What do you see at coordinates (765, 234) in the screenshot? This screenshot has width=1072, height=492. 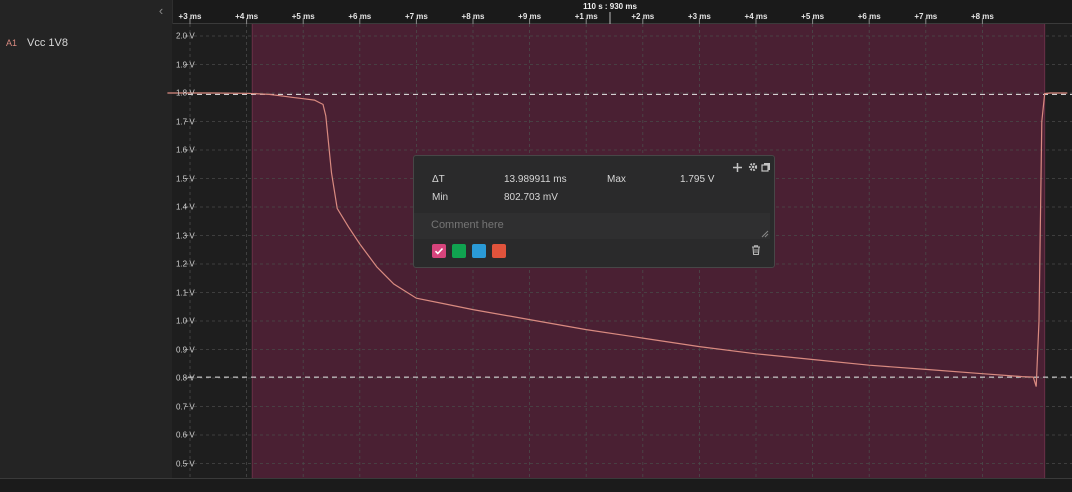 I see `resize-handle-icon` at bounding box center [765, 234].